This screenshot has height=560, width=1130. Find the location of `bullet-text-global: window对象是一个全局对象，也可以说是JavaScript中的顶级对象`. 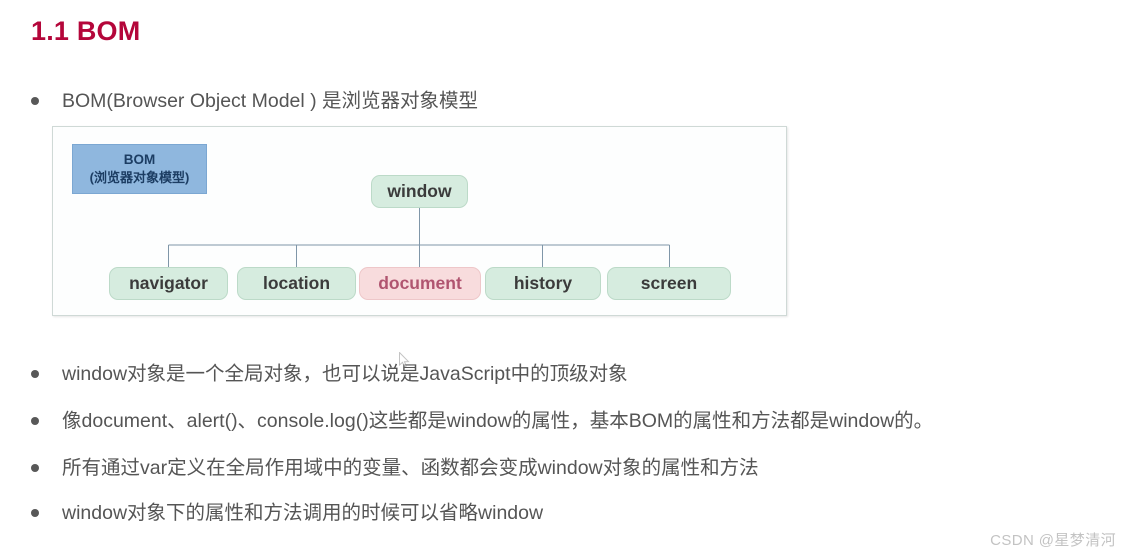

bullet-text-global: window对象是一个全局对象，也可以说是JavaScript中的顶级对象 is located at coordinates (345, 374).